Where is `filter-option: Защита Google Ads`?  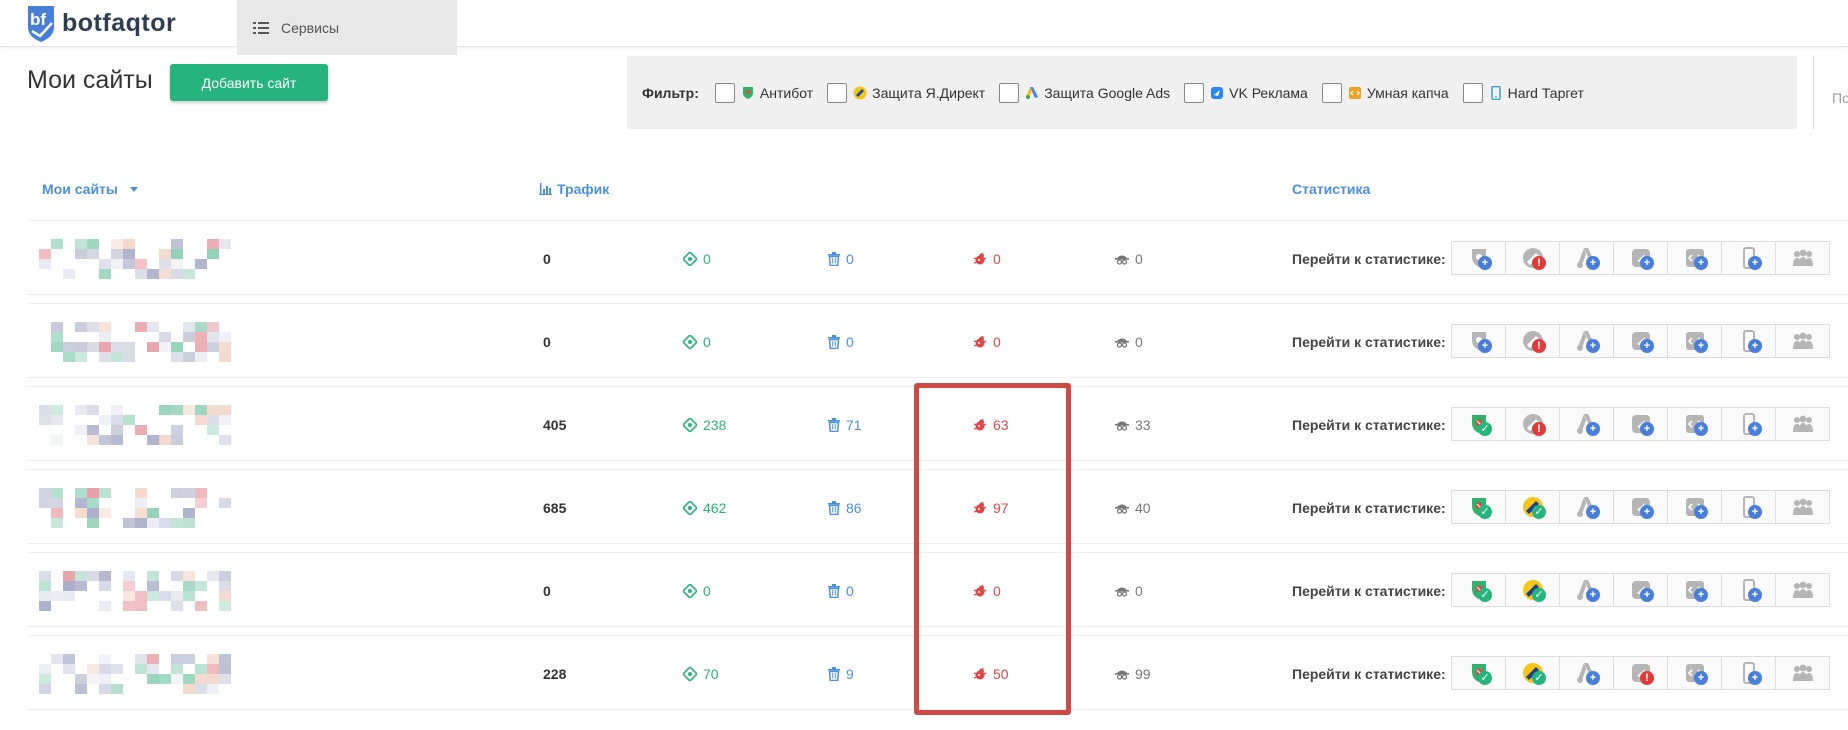 filter-option: Защита Google Ads is located at coordinates (1084, 92).